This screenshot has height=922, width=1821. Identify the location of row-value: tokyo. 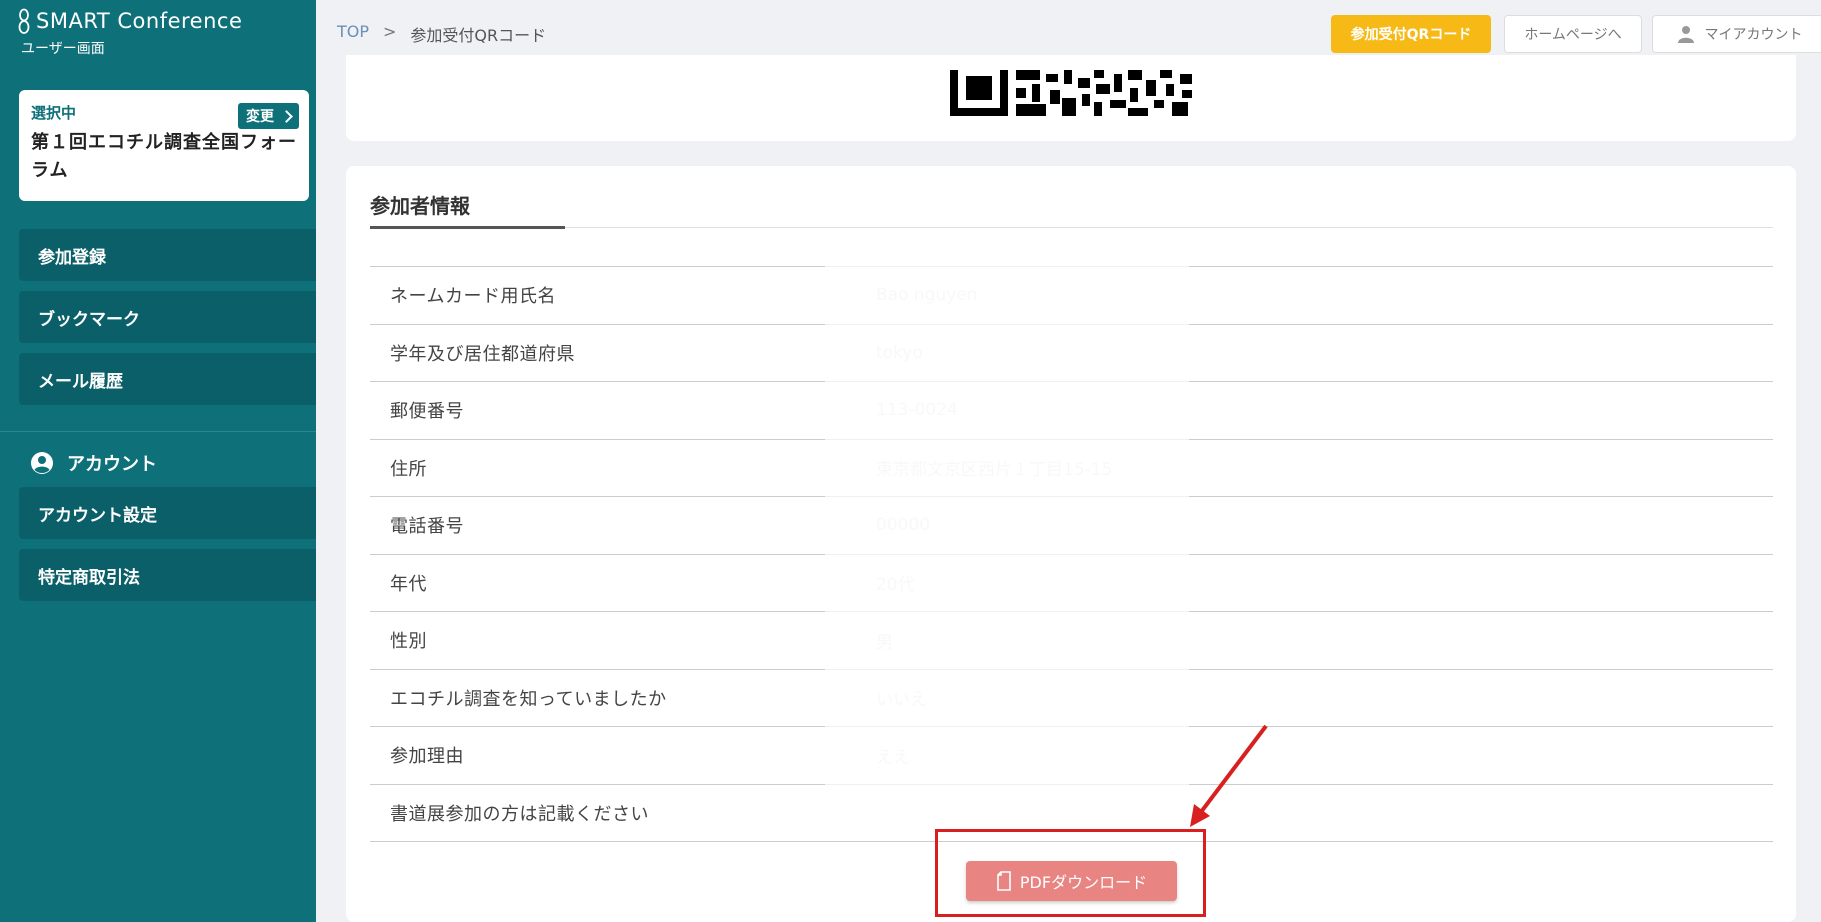
(899, 352).